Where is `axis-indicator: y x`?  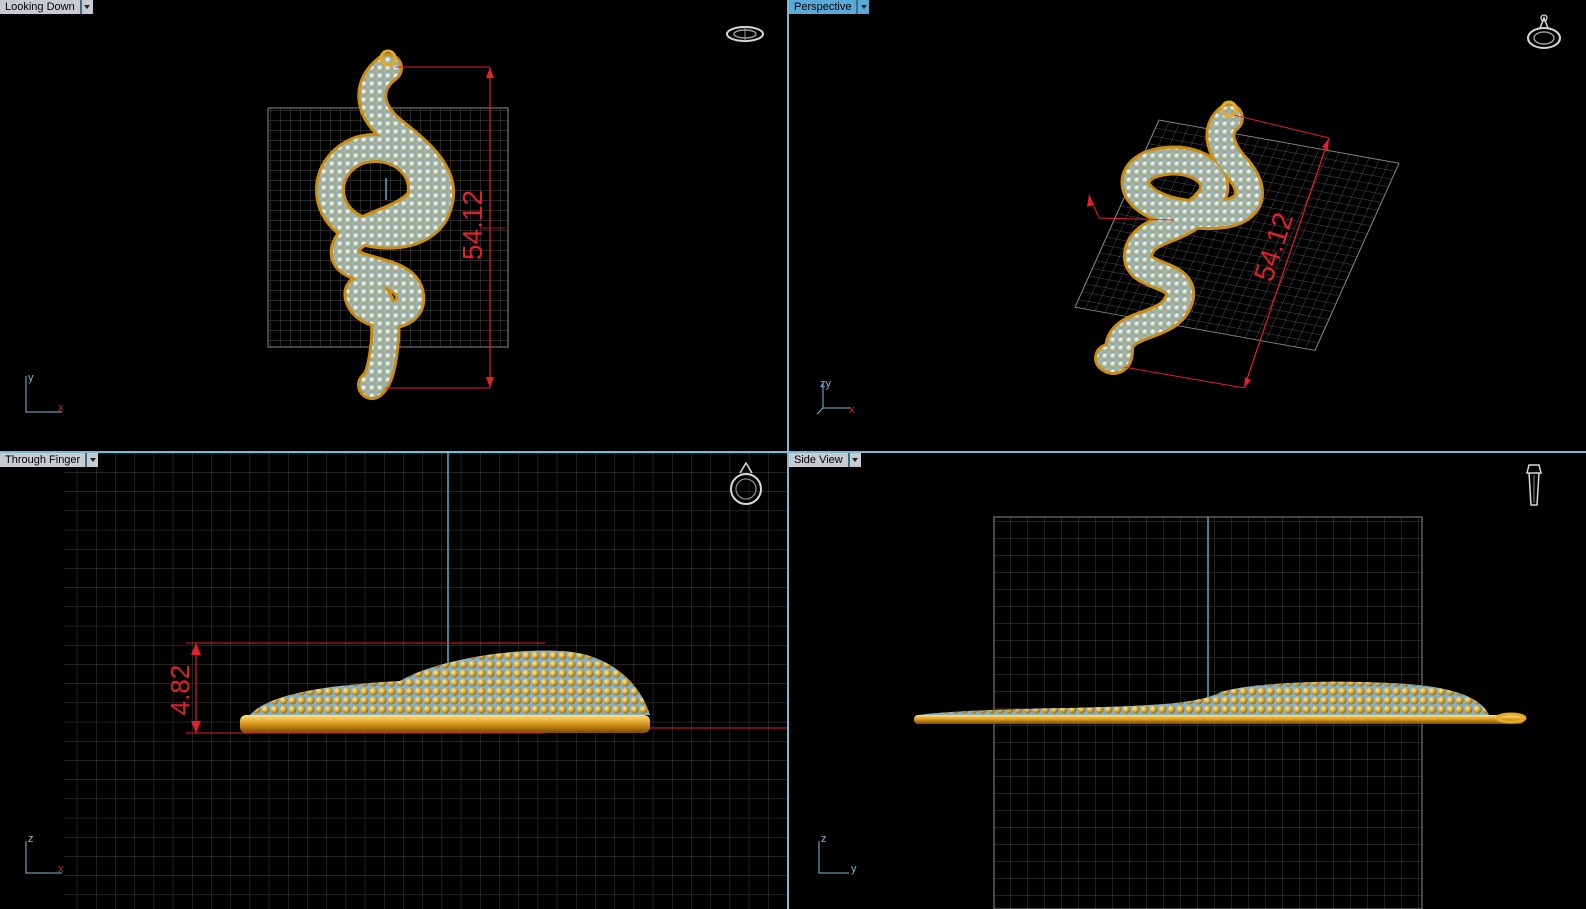 axis-indicator: y x is located at coordinates (44, 393).